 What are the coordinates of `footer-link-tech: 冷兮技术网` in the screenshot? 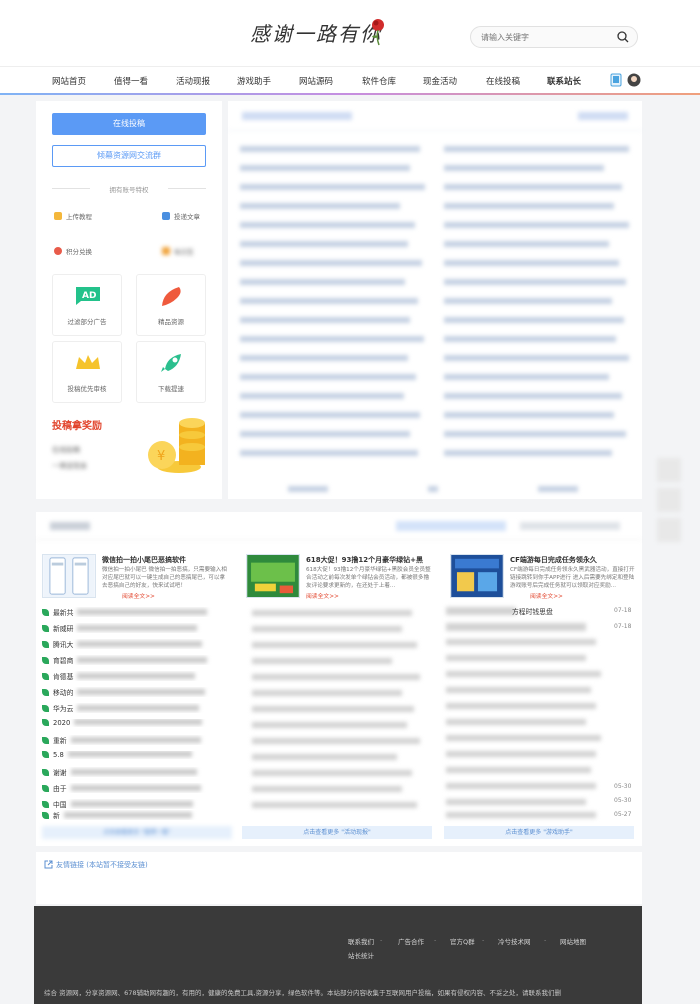 It's located at (514, 941).